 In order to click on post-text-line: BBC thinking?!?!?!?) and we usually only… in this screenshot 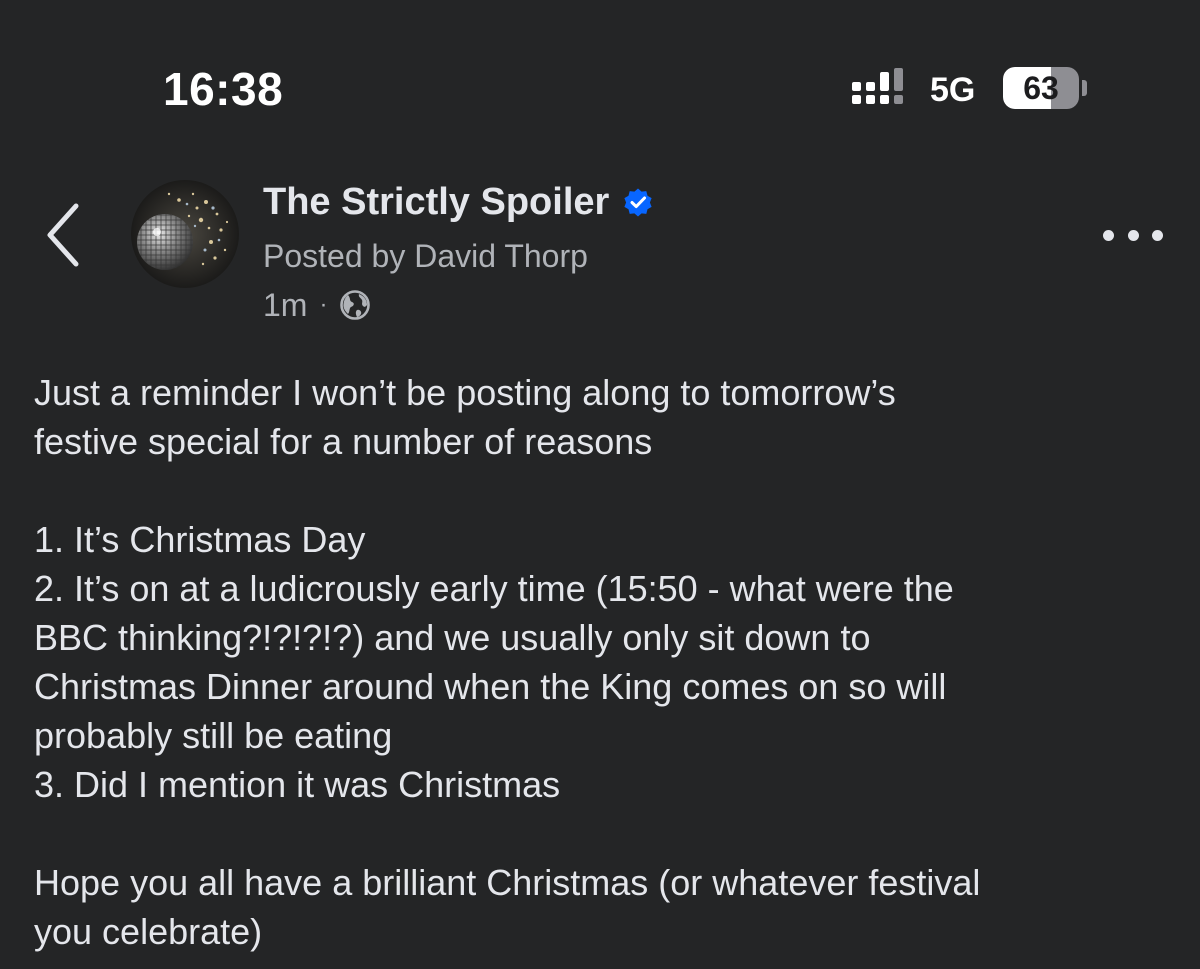, I will do `click(452, 637)`.